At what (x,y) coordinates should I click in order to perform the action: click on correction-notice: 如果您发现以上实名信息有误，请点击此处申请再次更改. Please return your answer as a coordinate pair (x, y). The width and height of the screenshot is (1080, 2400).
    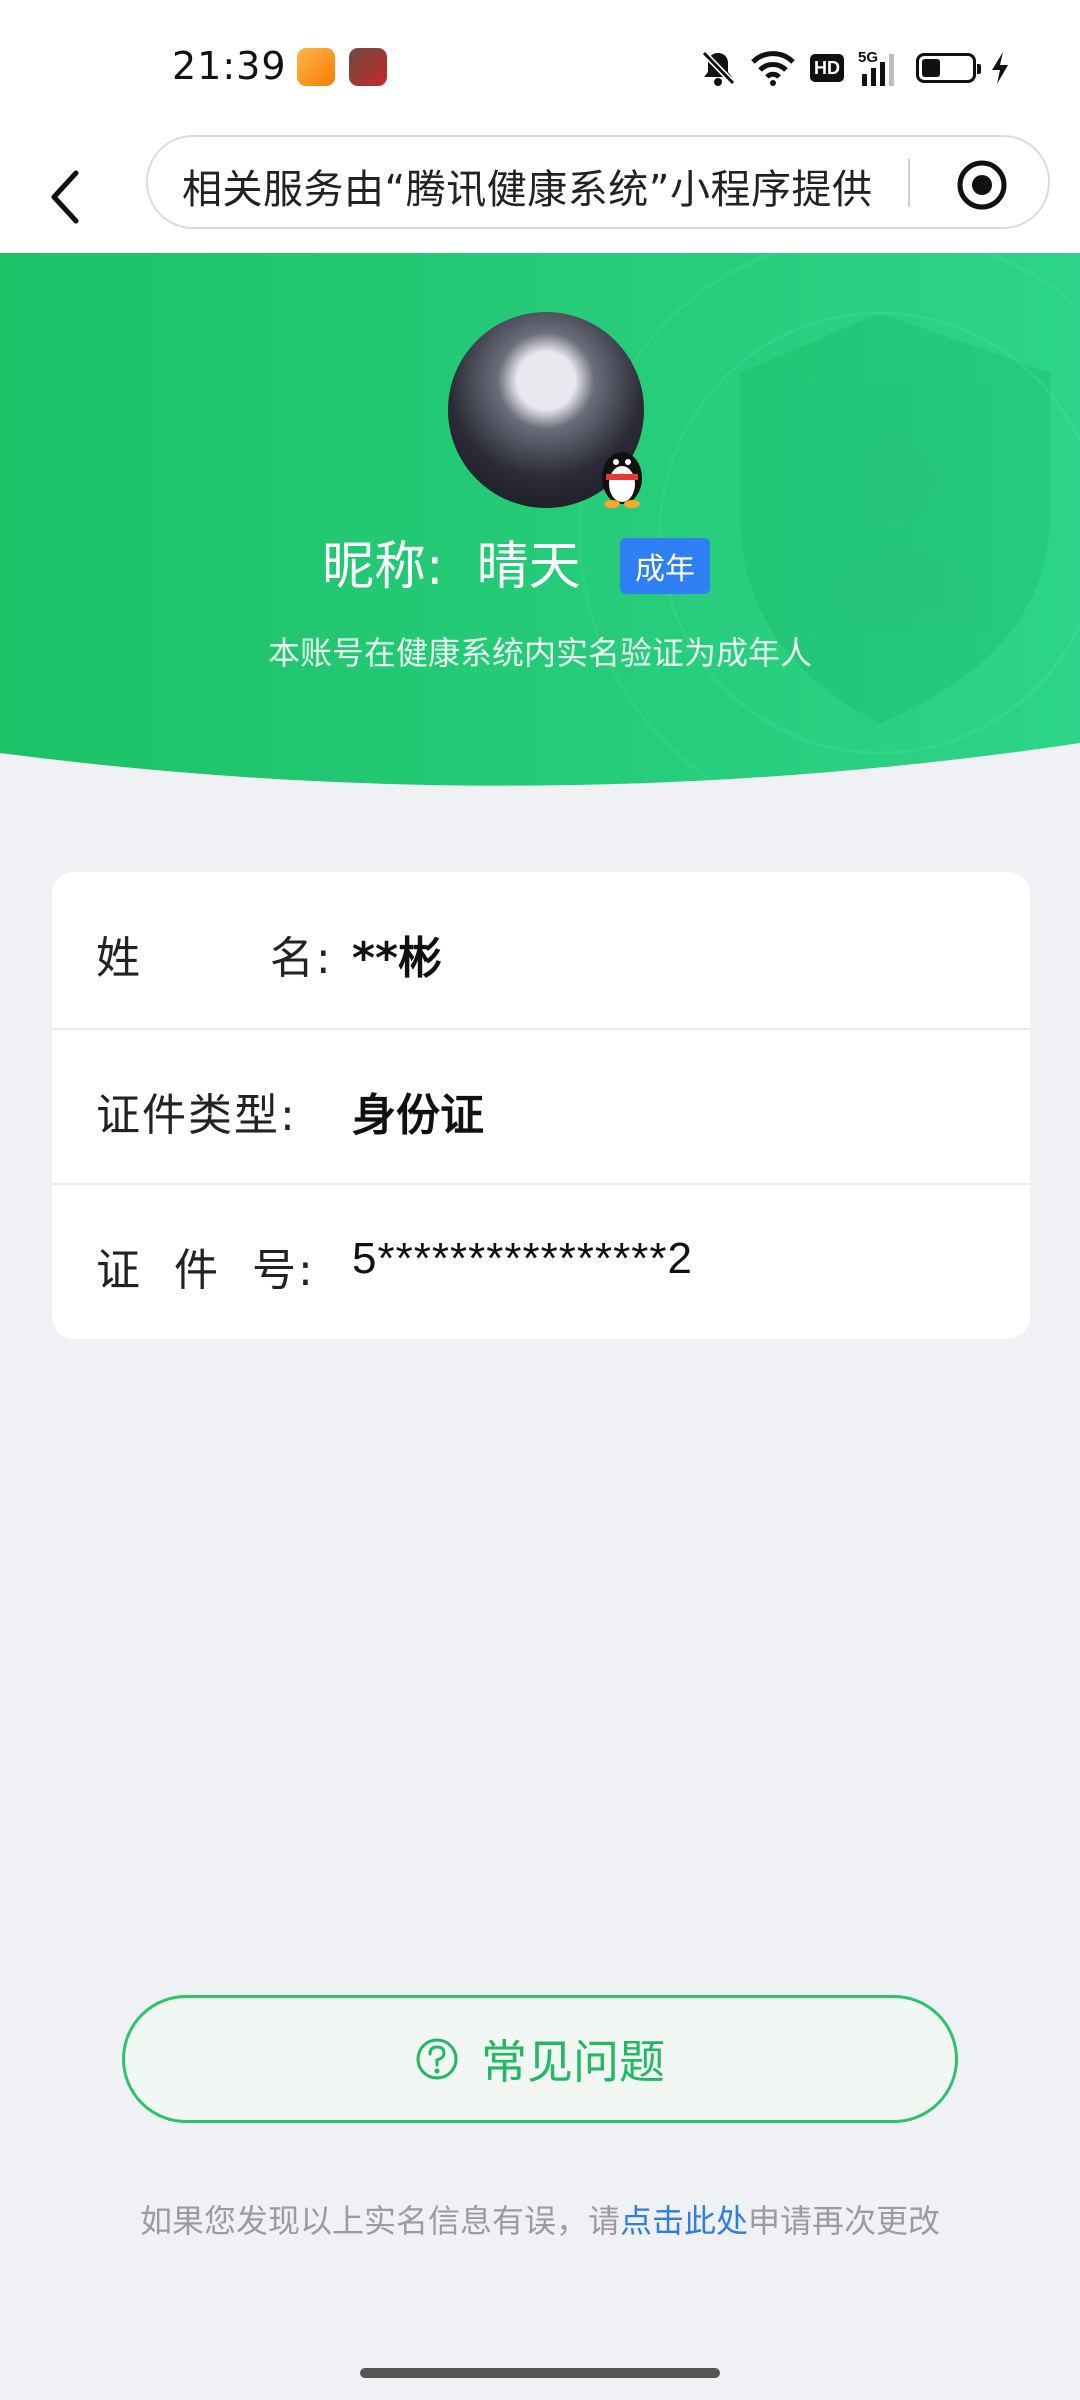
    Looking at the image, I should click on (540, 2219).